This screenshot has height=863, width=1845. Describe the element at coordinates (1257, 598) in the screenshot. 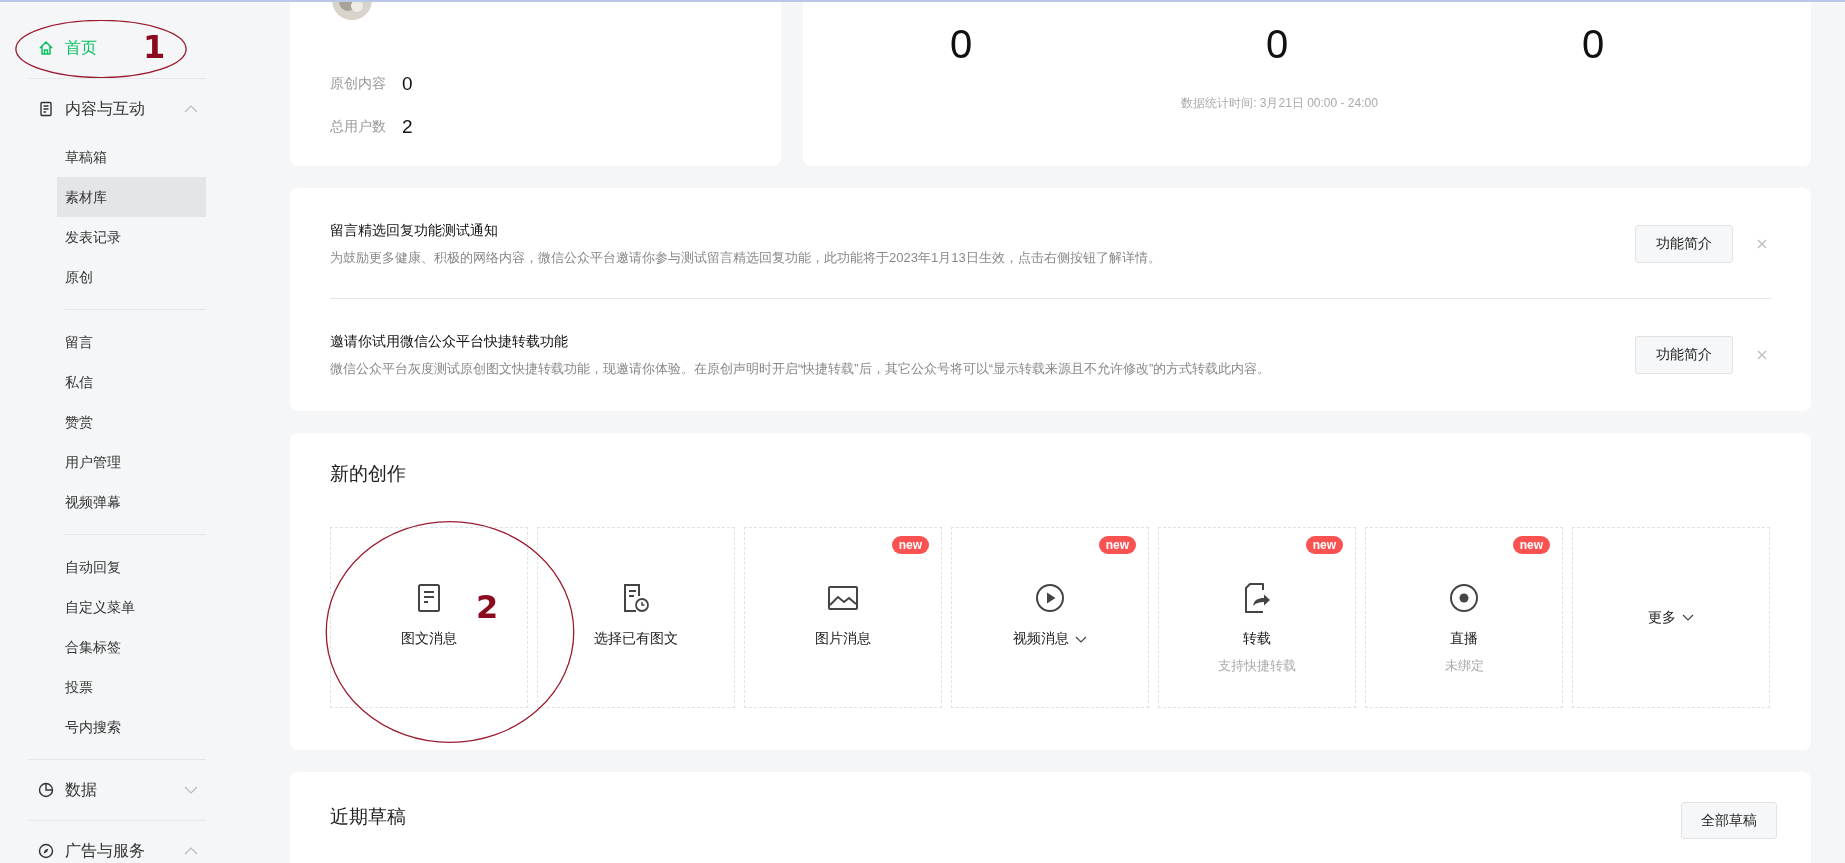

I see `share-document-icon` at that location.